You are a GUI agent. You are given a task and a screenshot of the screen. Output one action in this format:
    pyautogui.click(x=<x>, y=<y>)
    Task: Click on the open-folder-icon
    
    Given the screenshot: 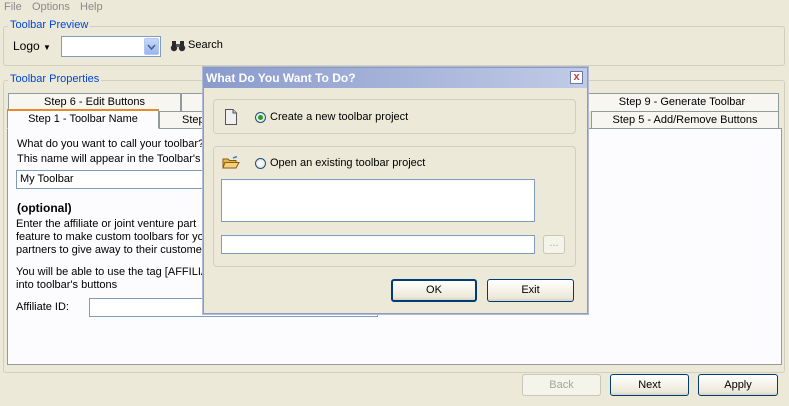 What is the action you would take?
    pyautogui.click(x=231, y=162)
    